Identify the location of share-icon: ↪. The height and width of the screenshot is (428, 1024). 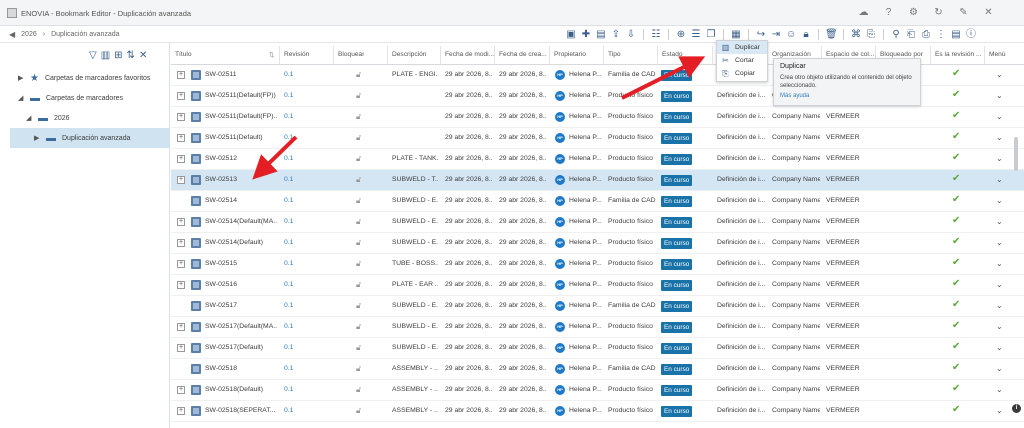
(761, 35).